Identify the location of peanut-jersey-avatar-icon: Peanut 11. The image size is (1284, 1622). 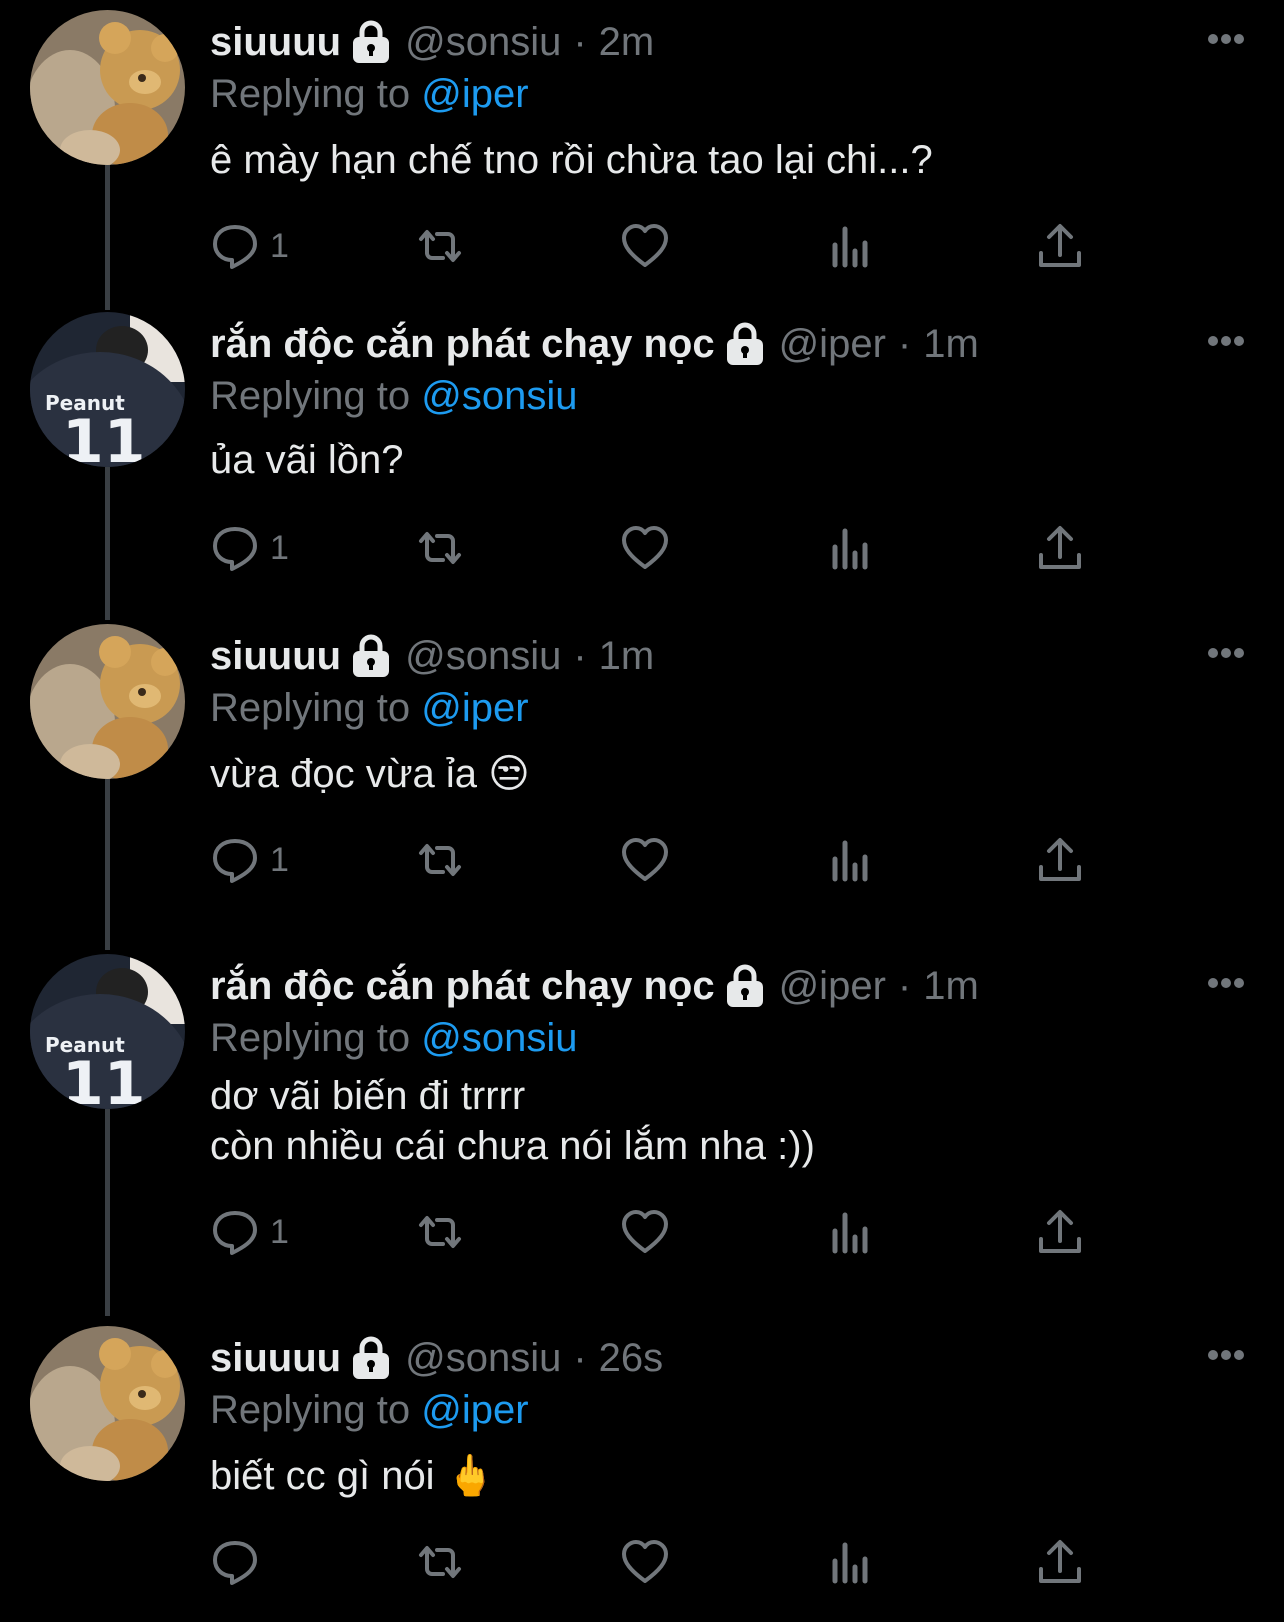
(107, 1031).